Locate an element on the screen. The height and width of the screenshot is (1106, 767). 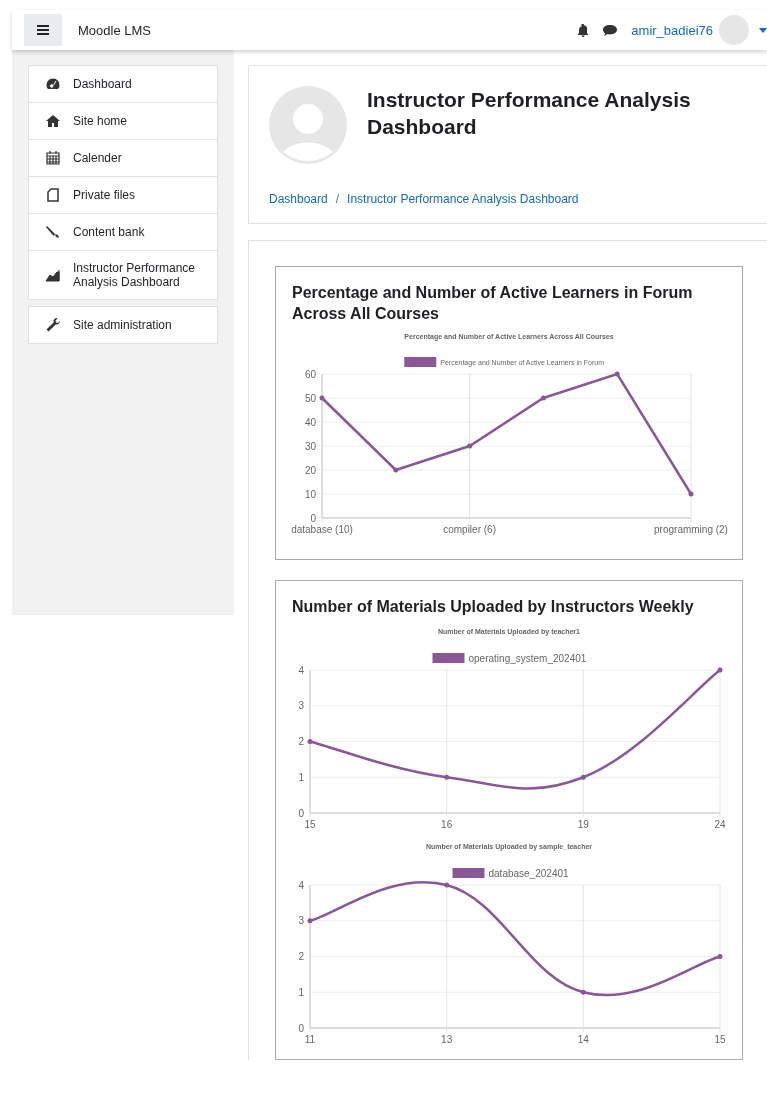
legend-label: database_202401 is located at coordinates (528, 874).